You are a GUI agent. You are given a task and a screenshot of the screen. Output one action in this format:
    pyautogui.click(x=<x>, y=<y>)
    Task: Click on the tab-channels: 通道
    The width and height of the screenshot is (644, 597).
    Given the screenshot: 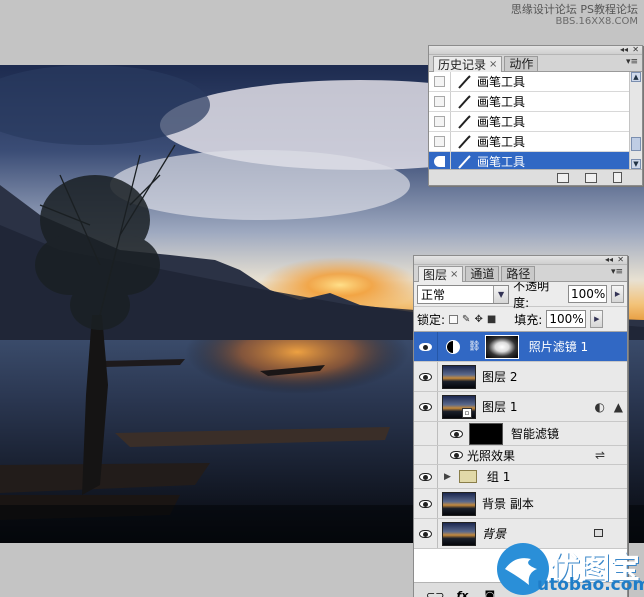 What is the action you would take?
    pyautogui.click(x=482, y=273)
    